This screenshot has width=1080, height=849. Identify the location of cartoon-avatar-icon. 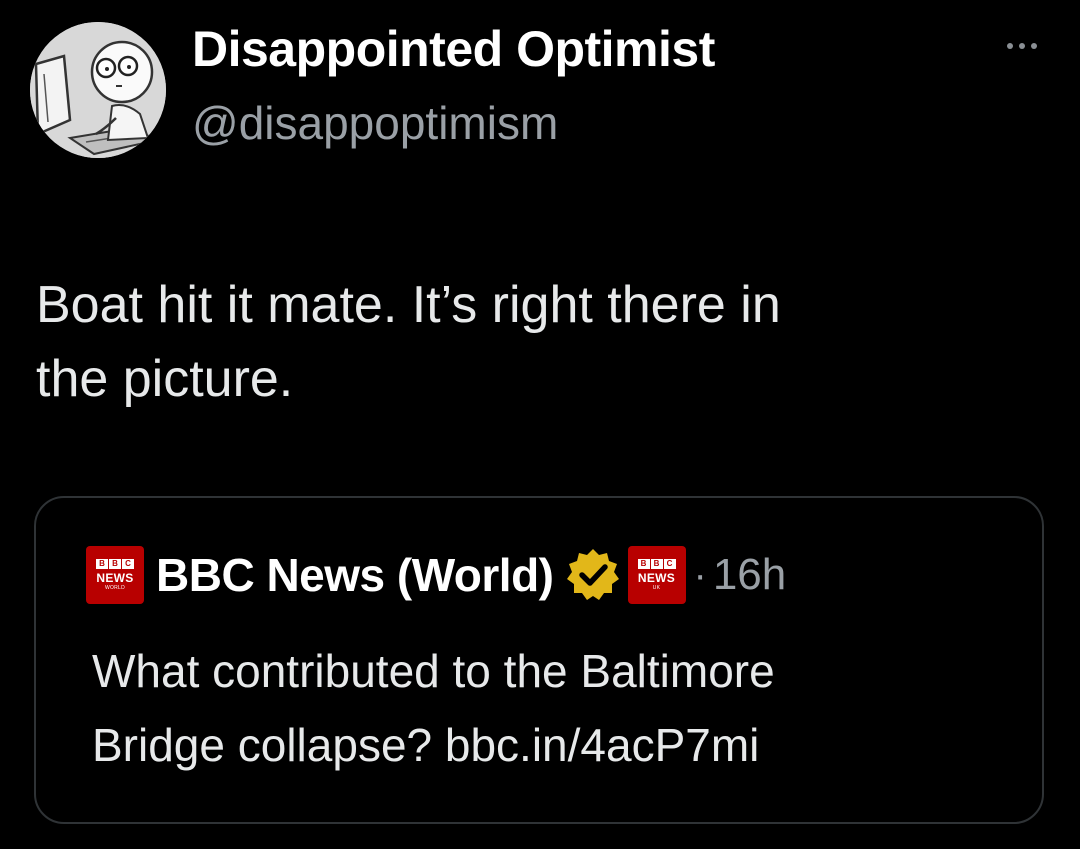
(98, 90).